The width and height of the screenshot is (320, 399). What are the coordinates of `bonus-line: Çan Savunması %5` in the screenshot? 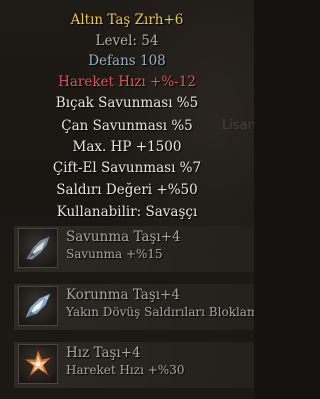 It's located at (127, 126).